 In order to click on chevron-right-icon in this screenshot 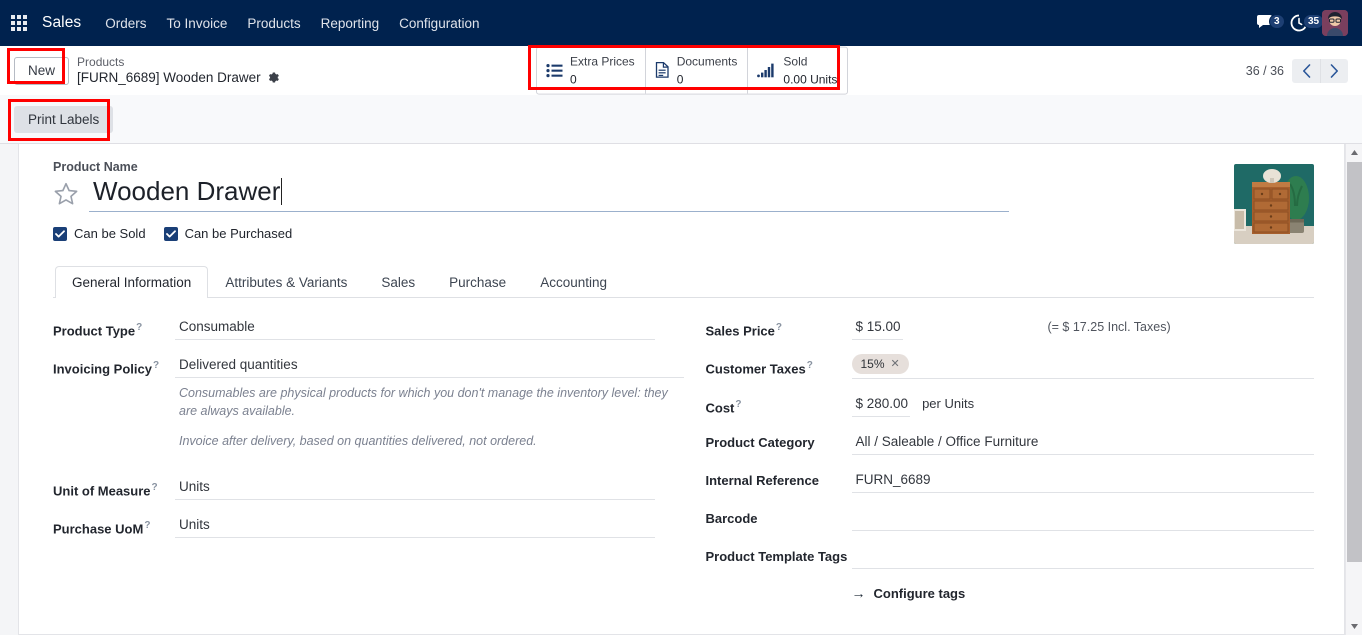, I will do `click(1334, 70)`.